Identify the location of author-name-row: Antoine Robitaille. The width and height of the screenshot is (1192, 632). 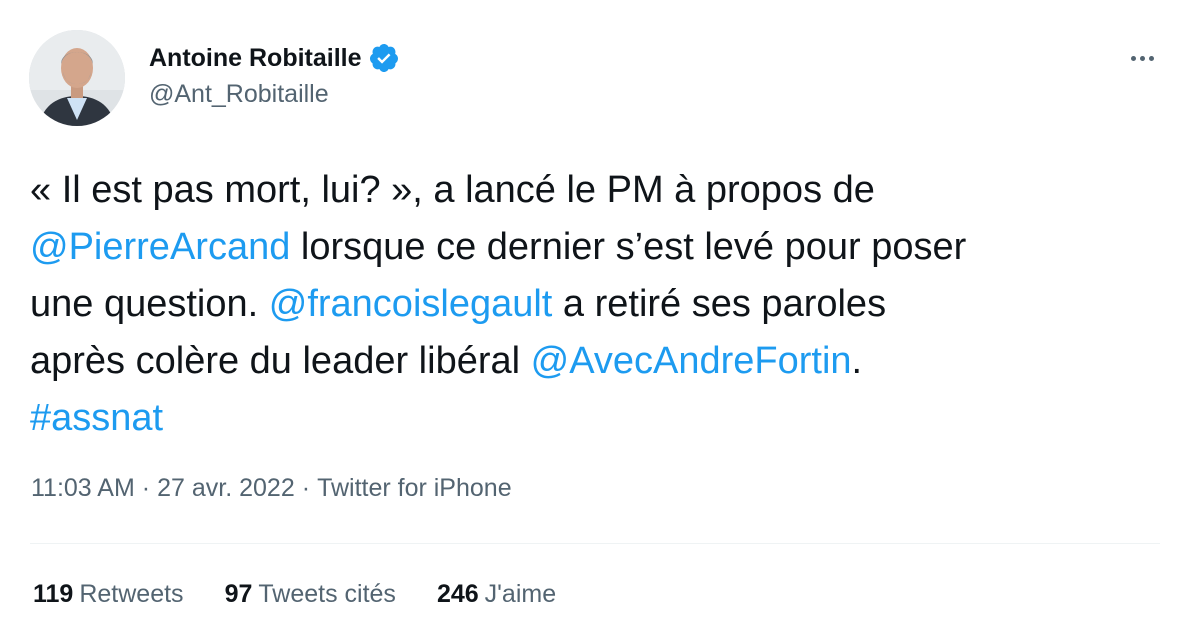
(274, 58).